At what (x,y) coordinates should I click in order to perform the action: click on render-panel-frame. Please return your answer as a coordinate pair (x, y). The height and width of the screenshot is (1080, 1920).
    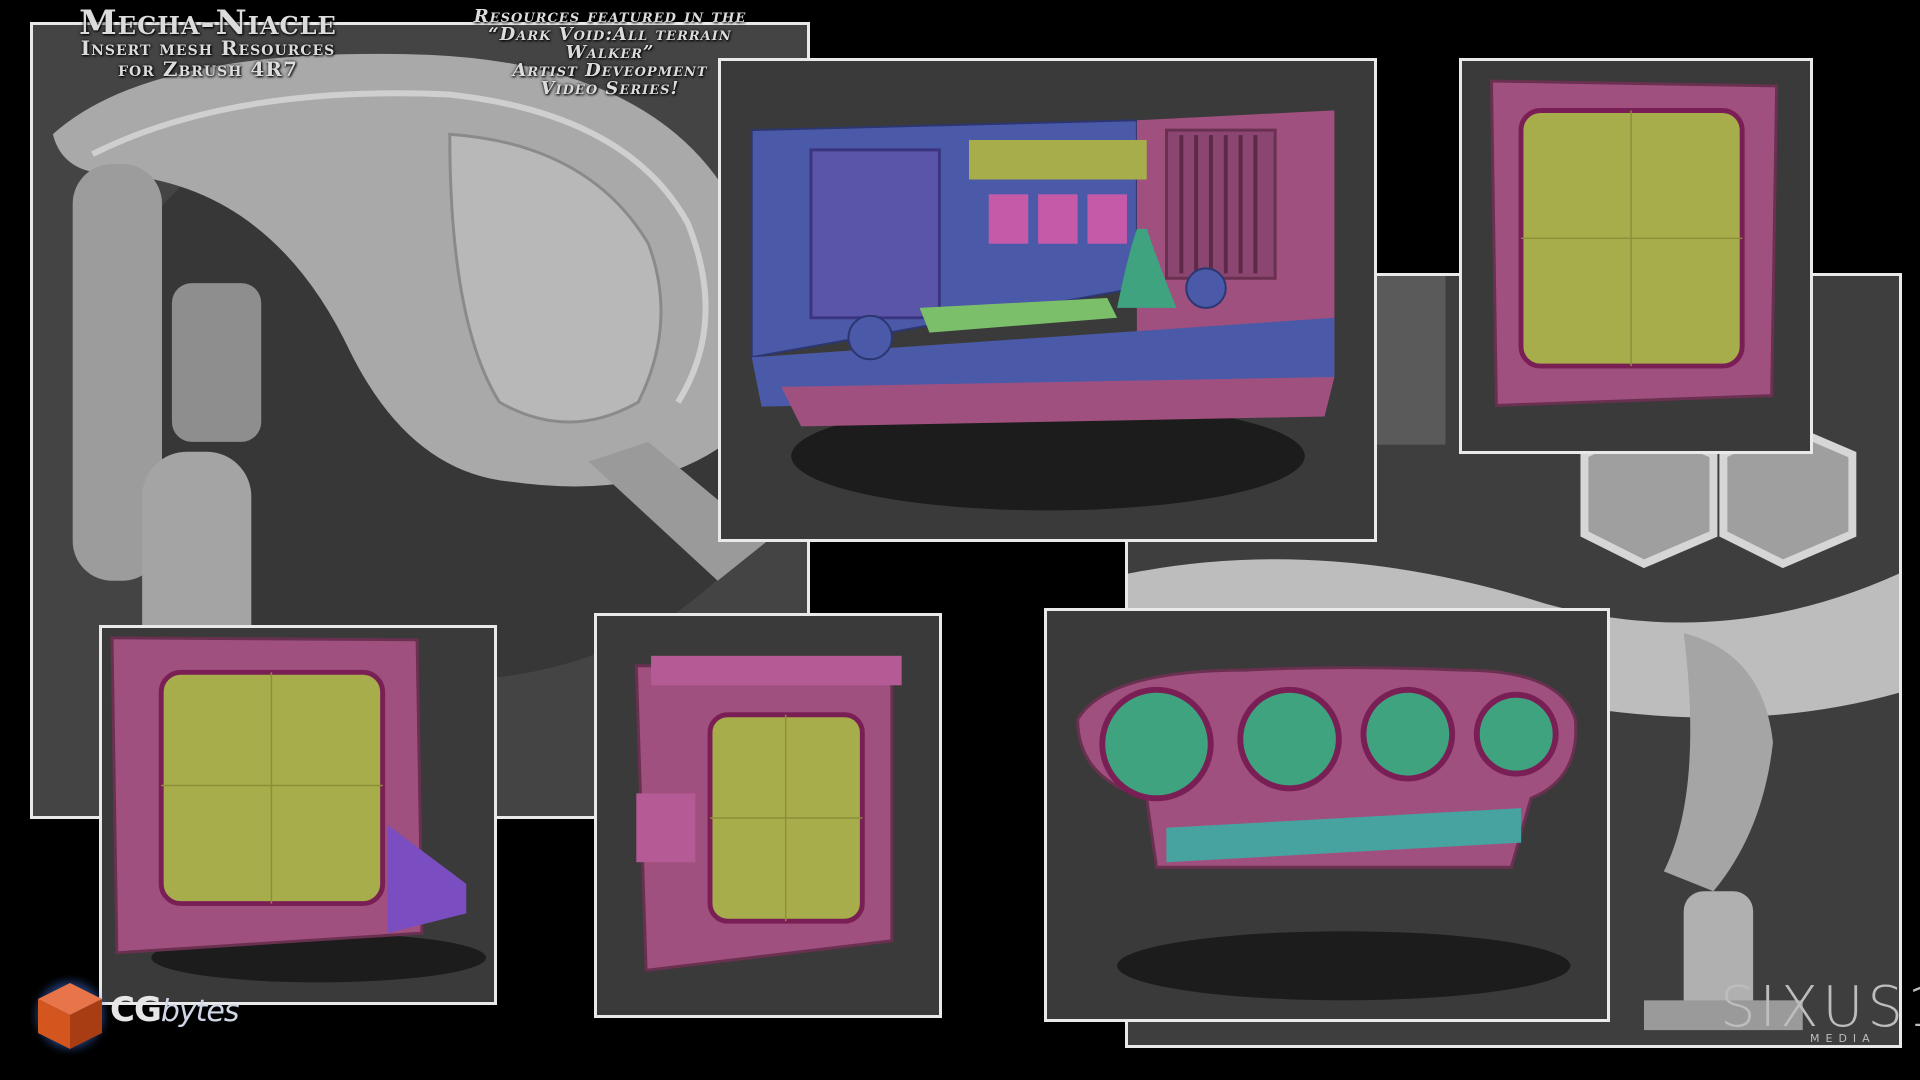
    Looking at the image, I should click on (1636, 256).